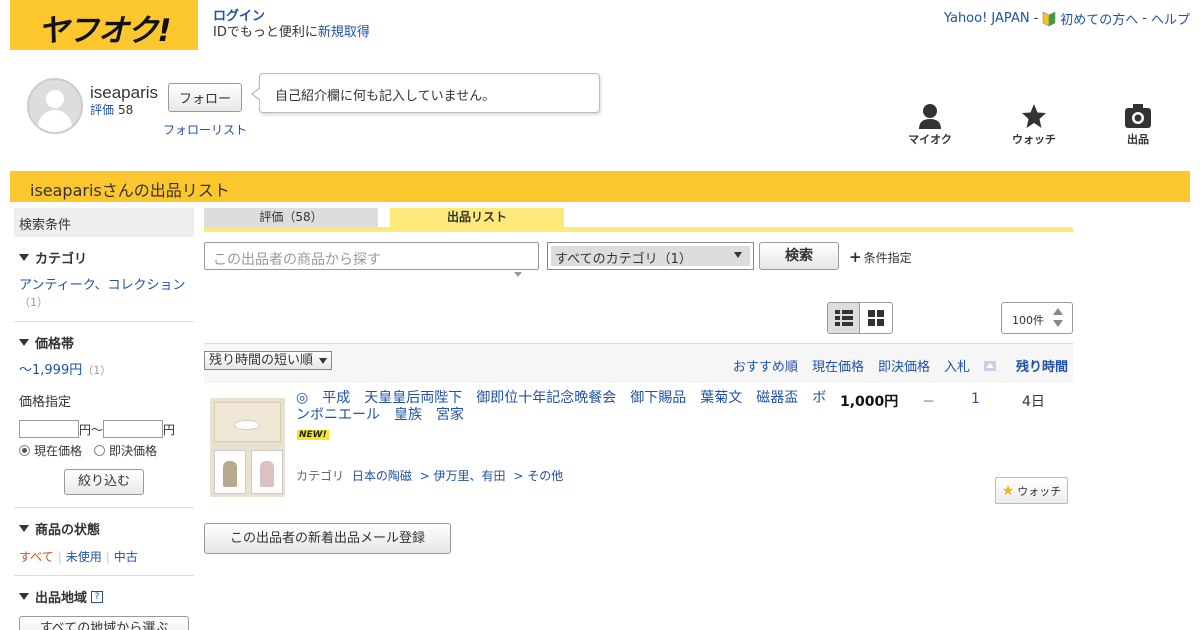  What do you see at coordinates (33, 302) in the screenshot?
I see `category-count: （1）` at bounding box center [33, 302].